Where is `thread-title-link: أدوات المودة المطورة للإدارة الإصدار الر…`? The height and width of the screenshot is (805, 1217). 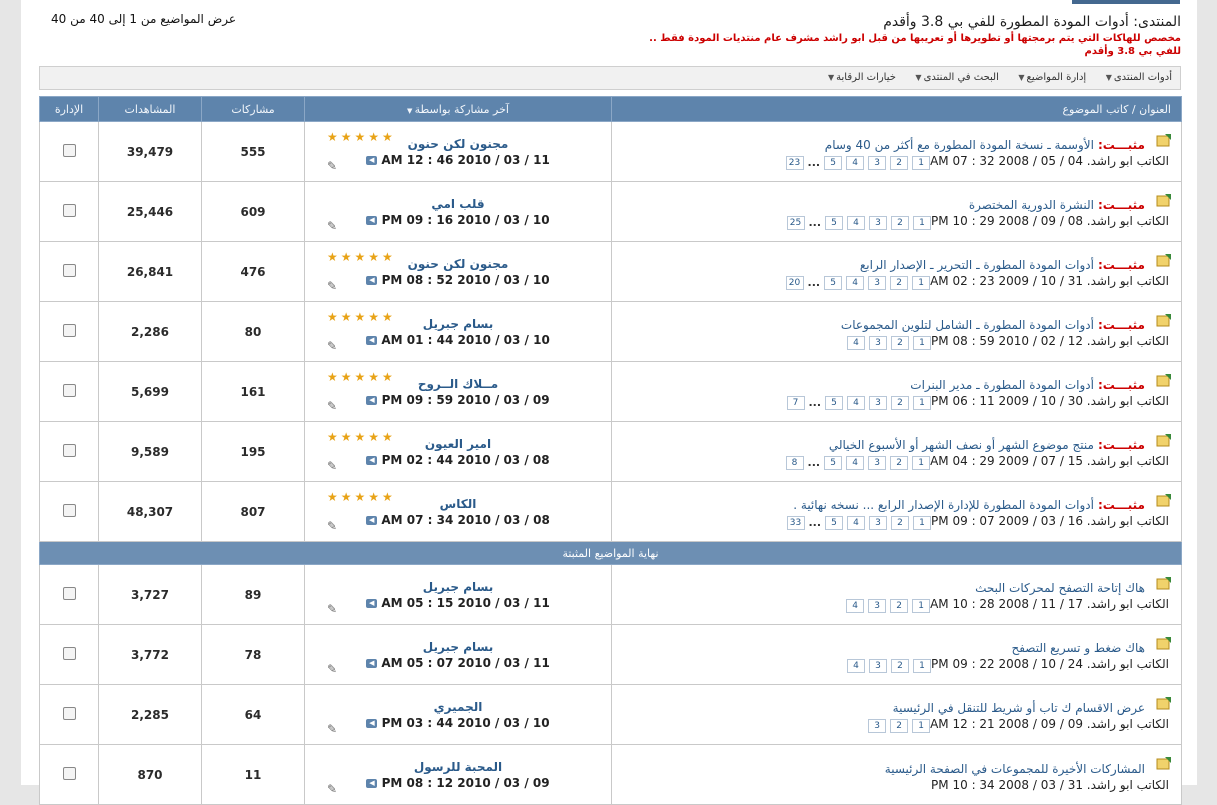 thread-title-link: أدوات المودة المطورة للإدارة الإصدار الر… is located at coordinates (943, 505).